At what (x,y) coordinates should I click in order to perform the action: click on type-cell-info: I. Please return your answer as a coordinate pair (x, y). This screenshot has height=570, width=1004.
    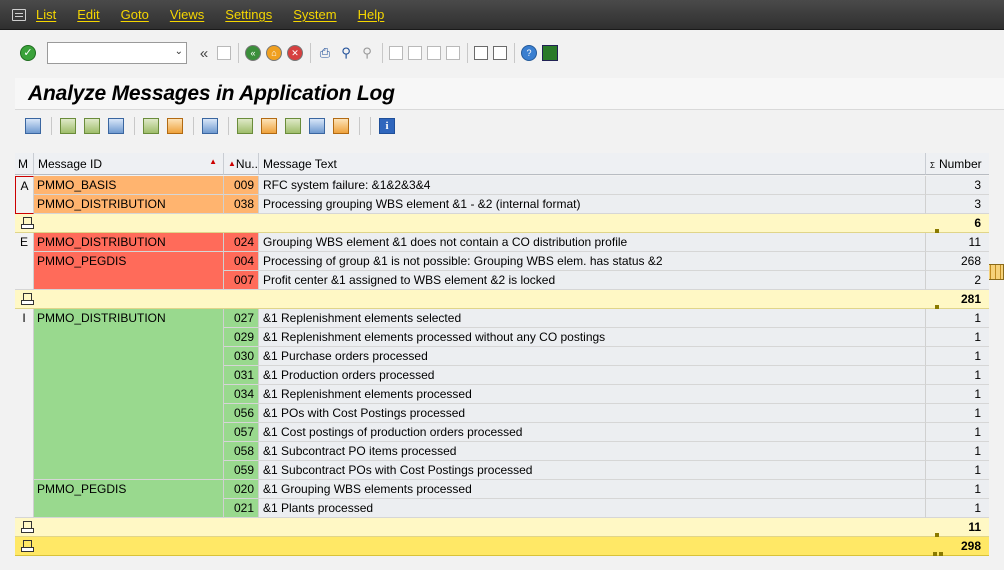
    Looking at the image, I should click on (24, 413).